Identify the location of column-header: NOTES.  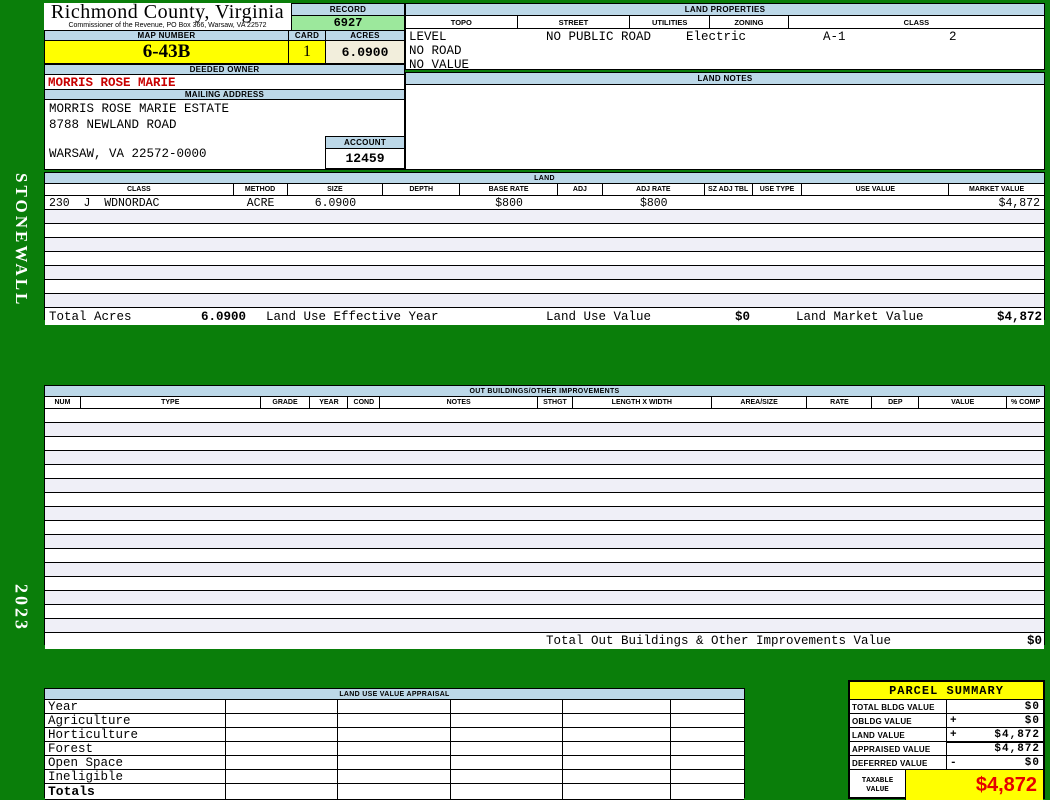
(459, 402).